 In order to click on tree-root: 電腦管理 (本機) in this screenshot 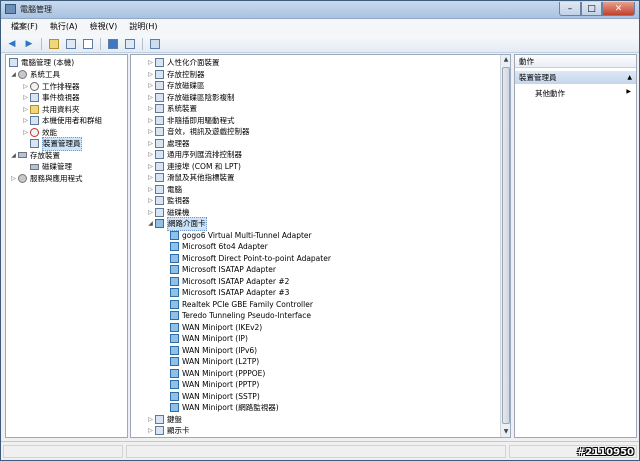, I will do `click(41, 63)`.